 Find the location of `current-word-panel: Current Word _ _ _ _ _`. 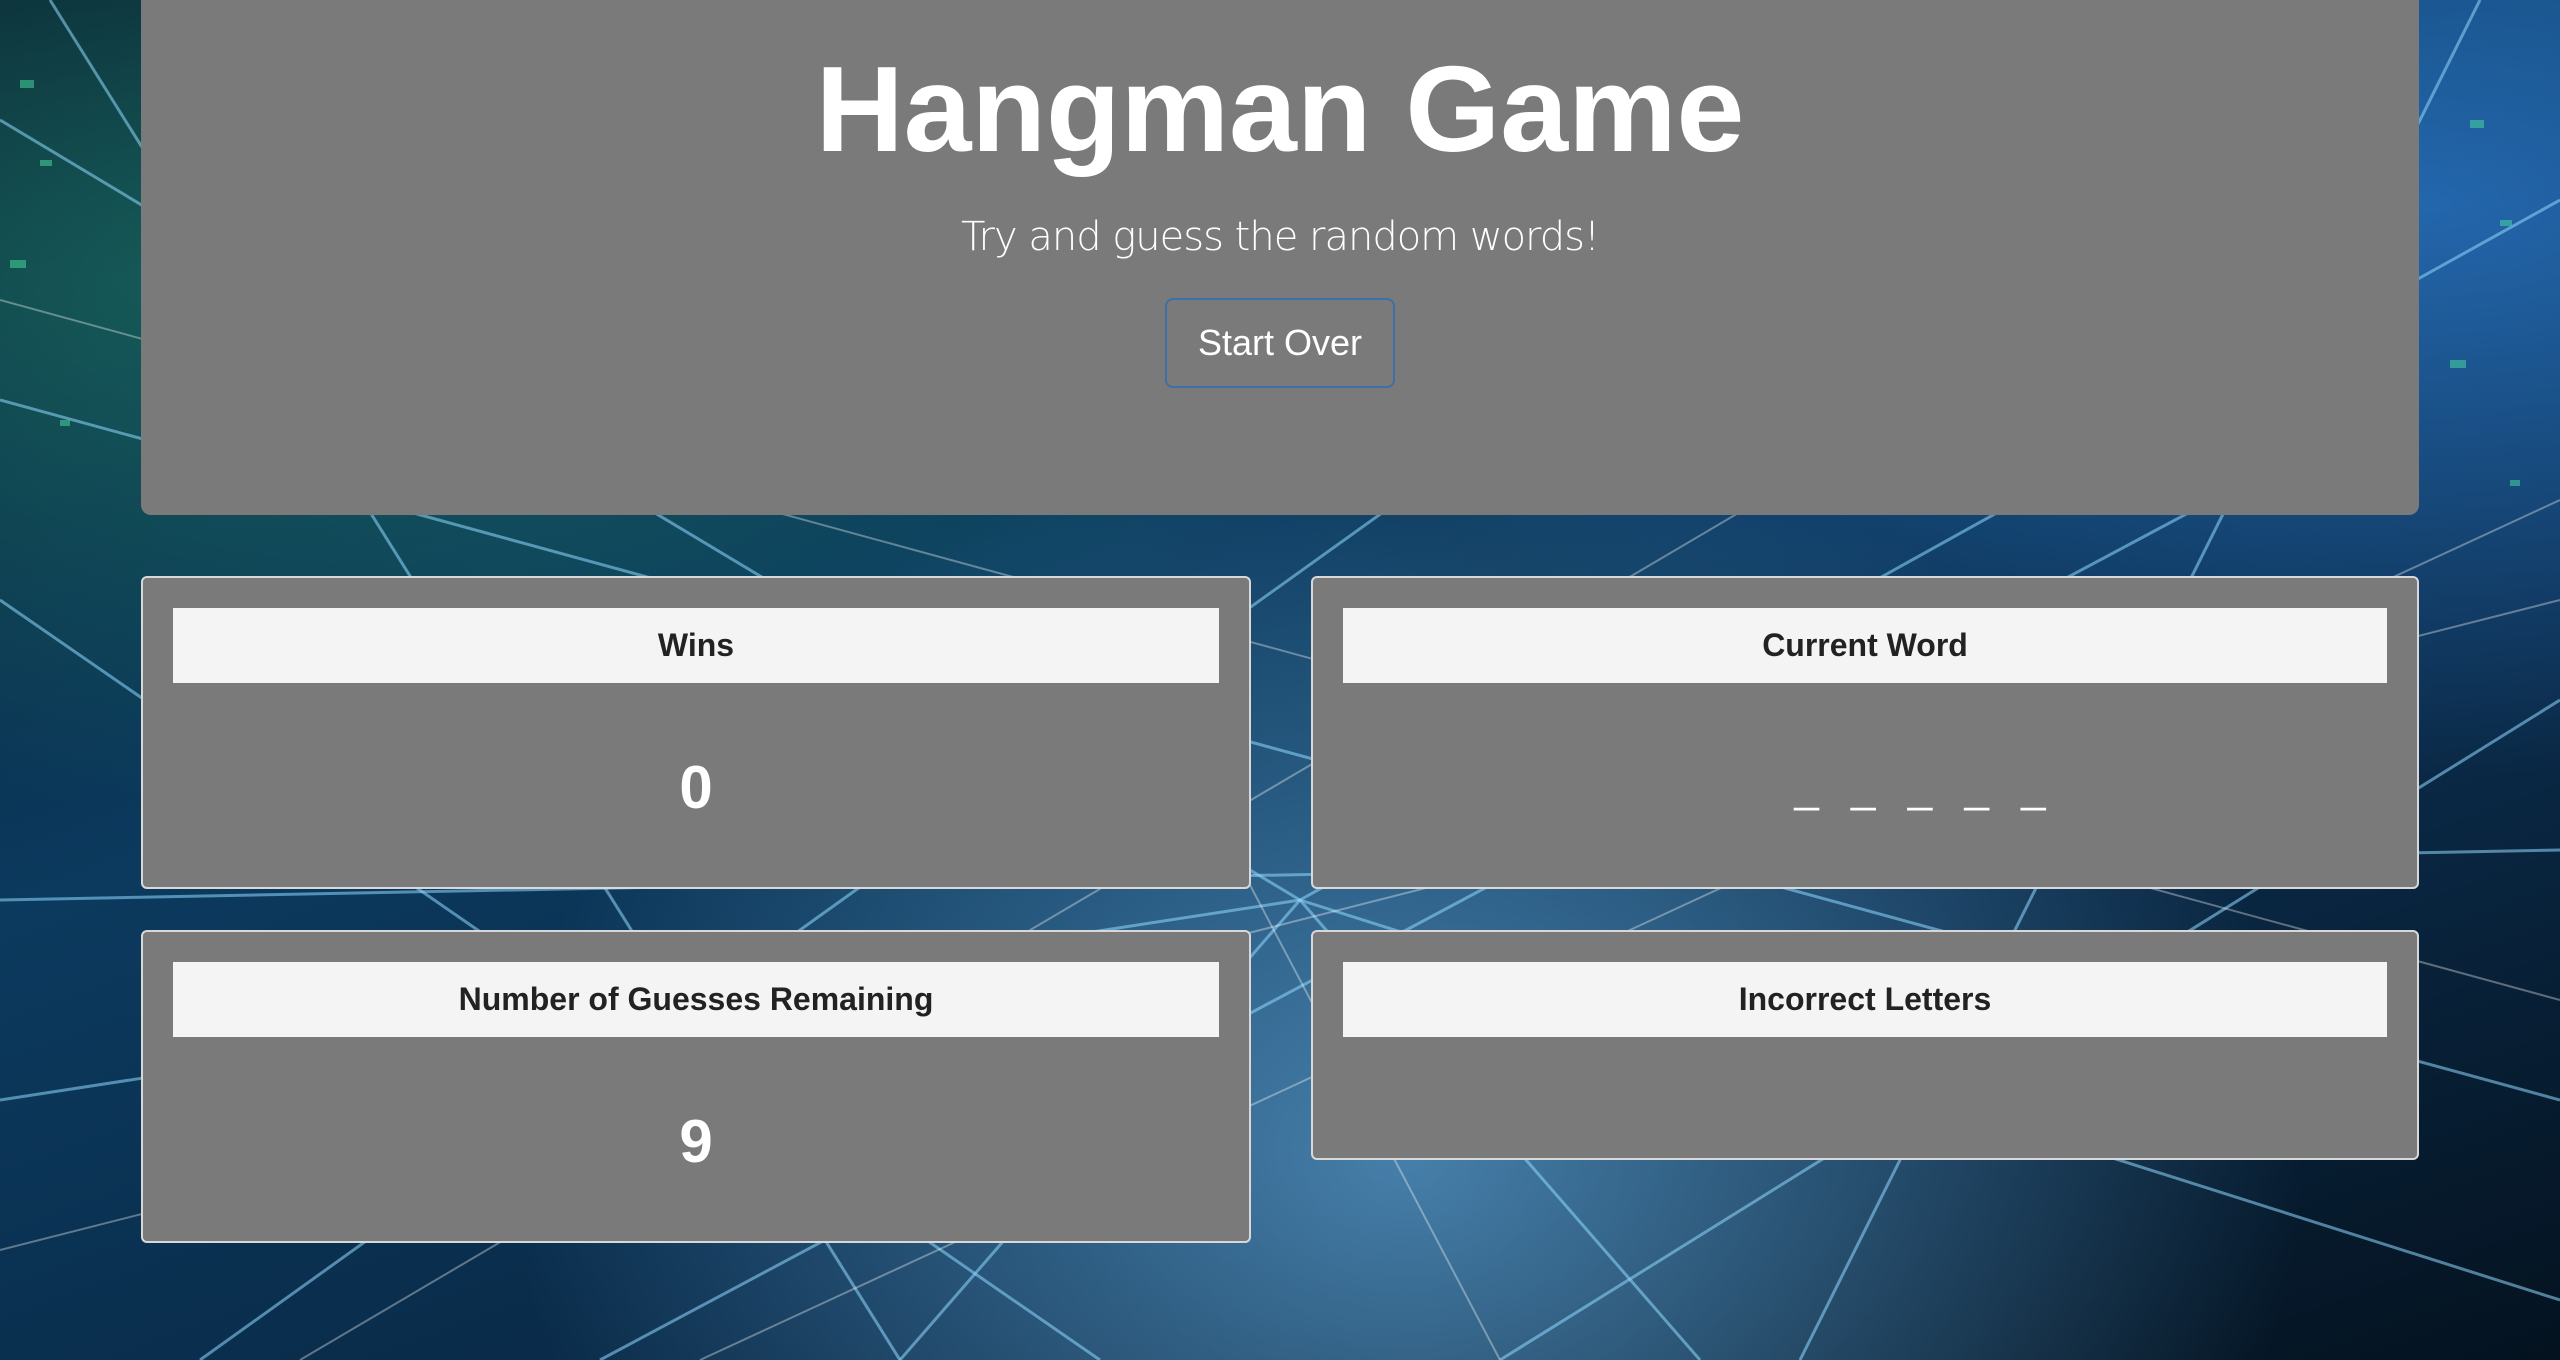

current-word-panel: Current Word _ _ _ _ _ is located at coordinates (1865, 732).